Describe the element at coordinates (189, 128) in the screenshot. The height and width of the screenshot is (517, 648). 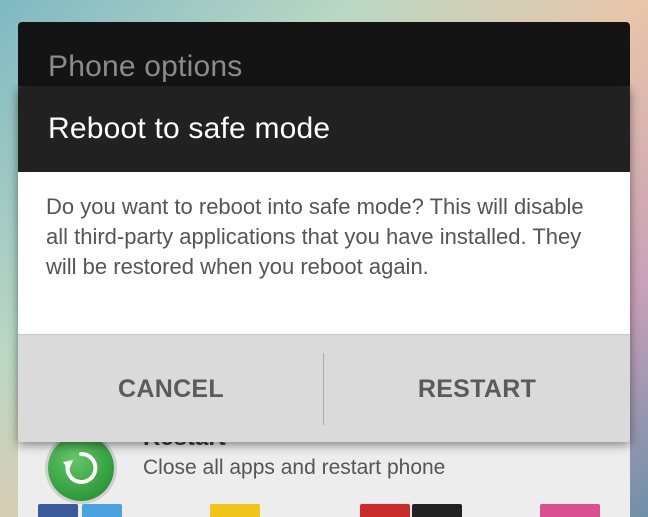
I see `dialog-title: Reboot to safe mode` at that location.